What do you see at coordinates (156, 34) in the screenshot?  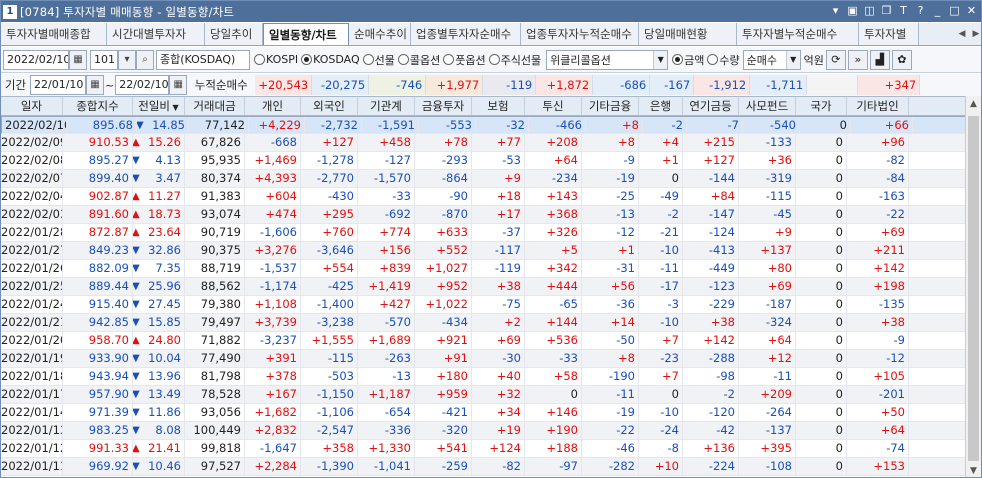 I see `tab-1: 시간대별투자자` at bounding box center [156, 34].